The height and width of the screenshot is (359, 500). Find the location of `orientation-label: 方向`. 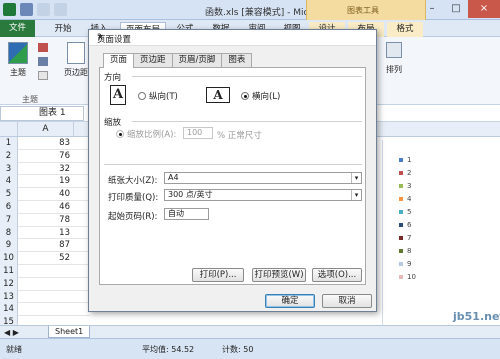

orientation-label: 方向 is located at coordinates (113, 78).